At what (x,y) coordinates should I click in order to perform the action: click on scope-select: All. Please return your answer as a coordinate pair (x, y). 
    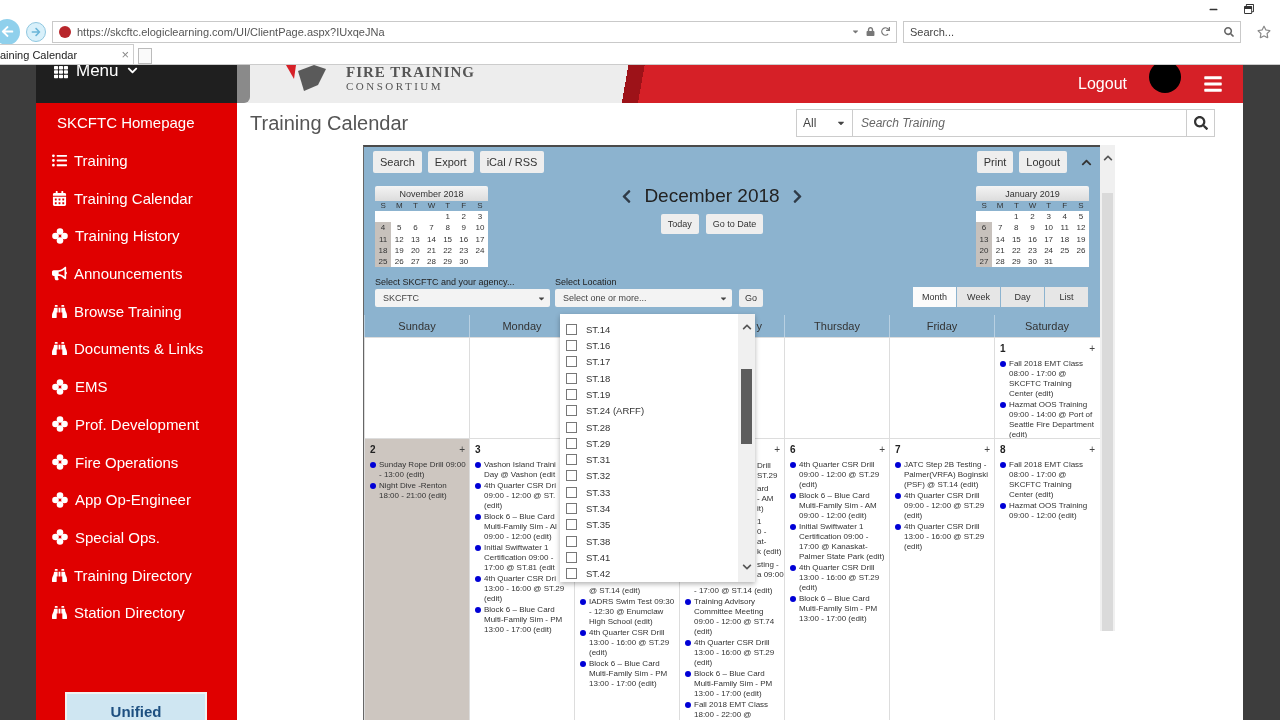
    Looking at the image, I should click on (824, 123).